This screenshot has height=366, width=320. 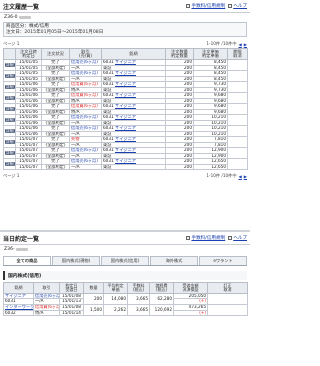 I want to click on condition-date-range: 注文日：2015年01月05日～2015年01月08日, so click(x=55, y=32).